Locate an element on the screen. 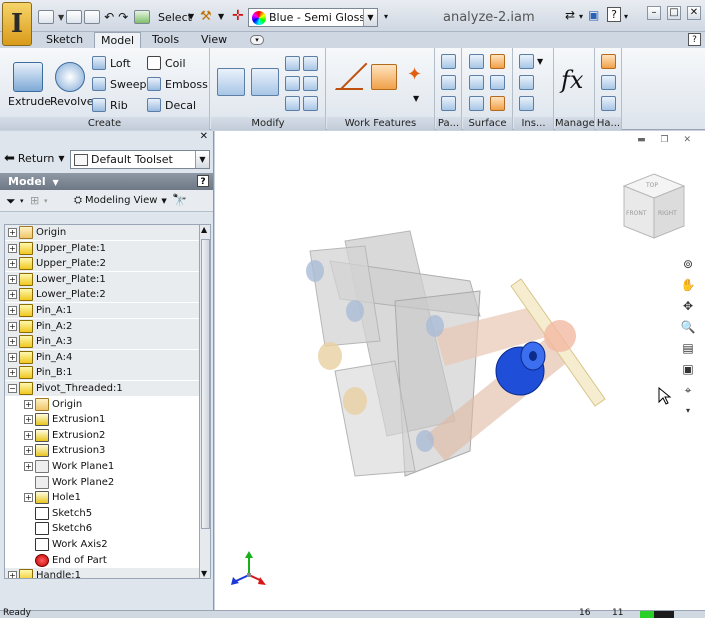 The width and height of the screenshot is (705, 618). save-icon is located at coordinates (92, 17).